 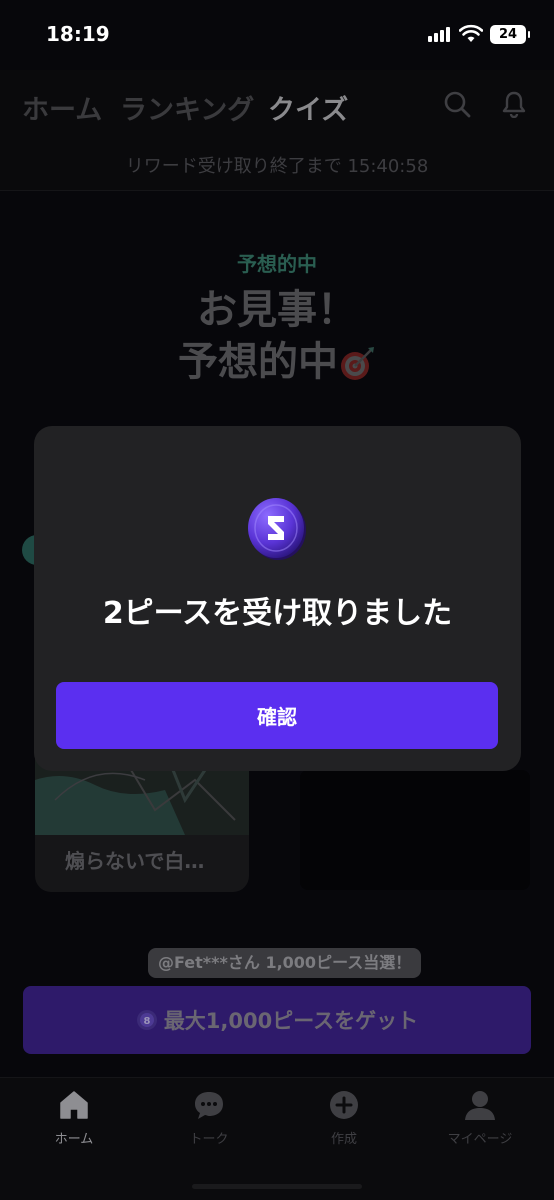 What do you see at coordinates (277, 613) in the screenshot?
I see `reward-message: 2ピースを受け取りました` at bounding box center [277, 613].